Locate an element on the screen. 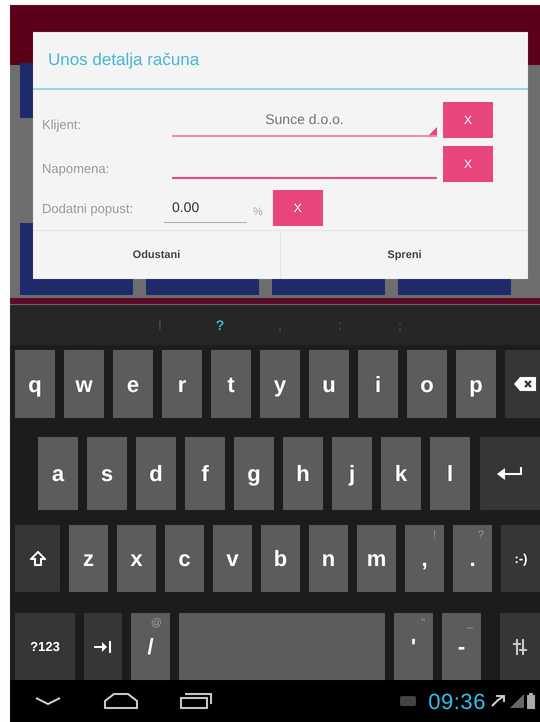 This screenshot has height=722, width=540. enter-icon is located at coordinates (510, 473).